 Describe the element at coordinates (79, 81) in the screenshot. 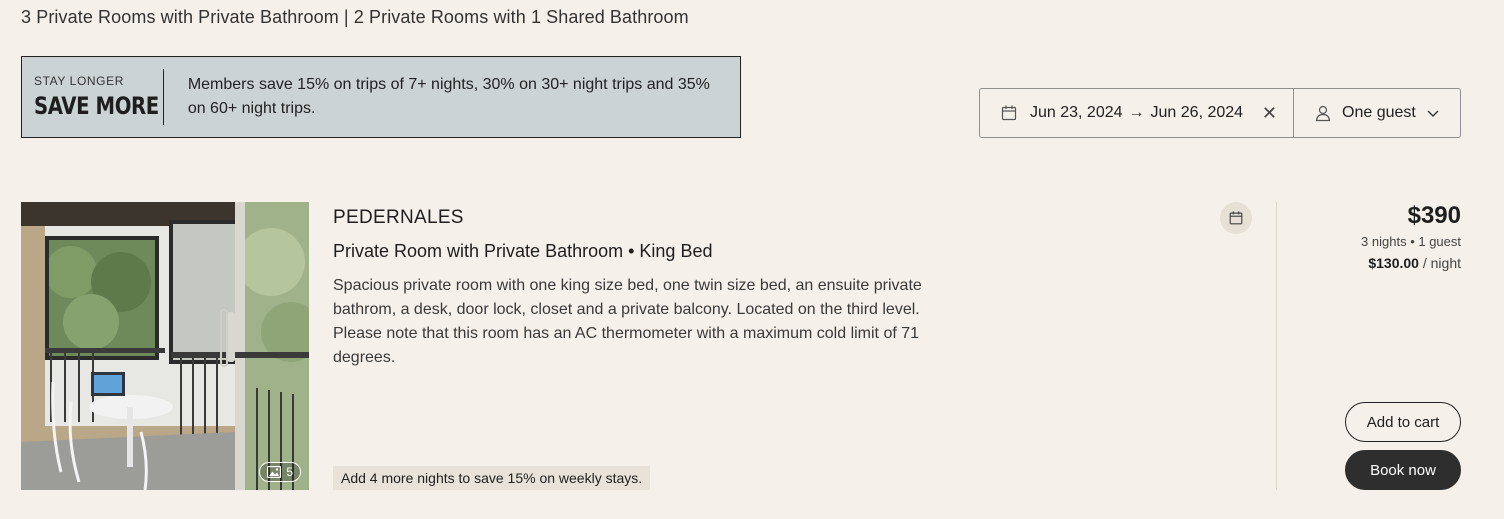

I see `promo-eyebrow: STAY LONGER` at that location.